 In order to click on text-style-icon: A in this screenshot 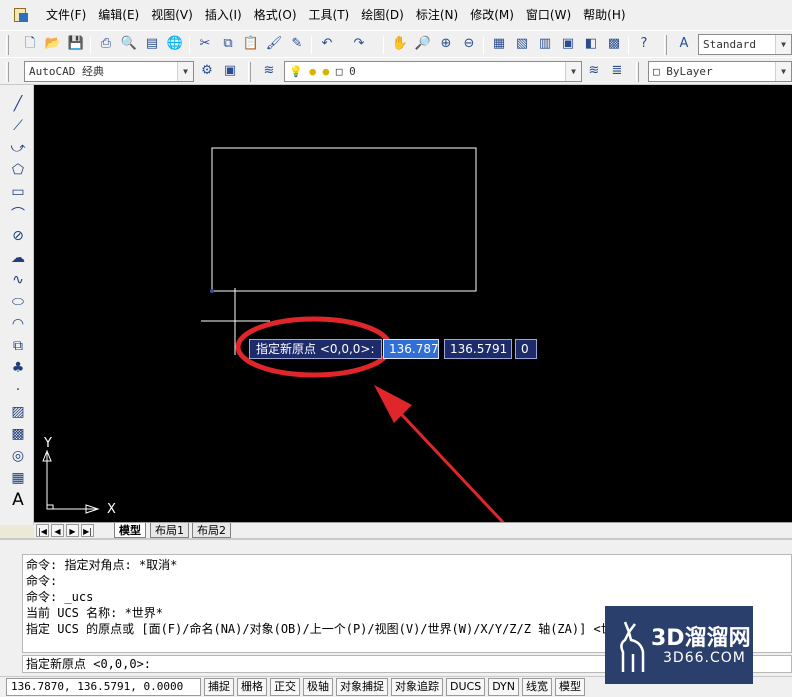, I will do `click(684, 44)`.